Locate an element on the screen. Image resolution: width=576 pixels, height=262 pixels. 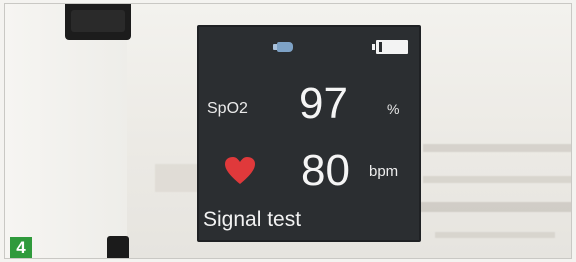
step-number-badge: 4 is located at coordinates (21, 247).